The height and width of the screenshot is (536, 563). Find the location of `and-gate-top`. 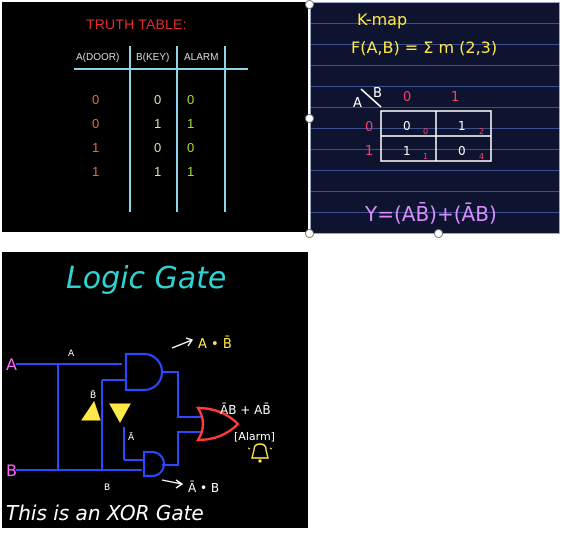

and-gate-top is located at coordinates (144, 372).